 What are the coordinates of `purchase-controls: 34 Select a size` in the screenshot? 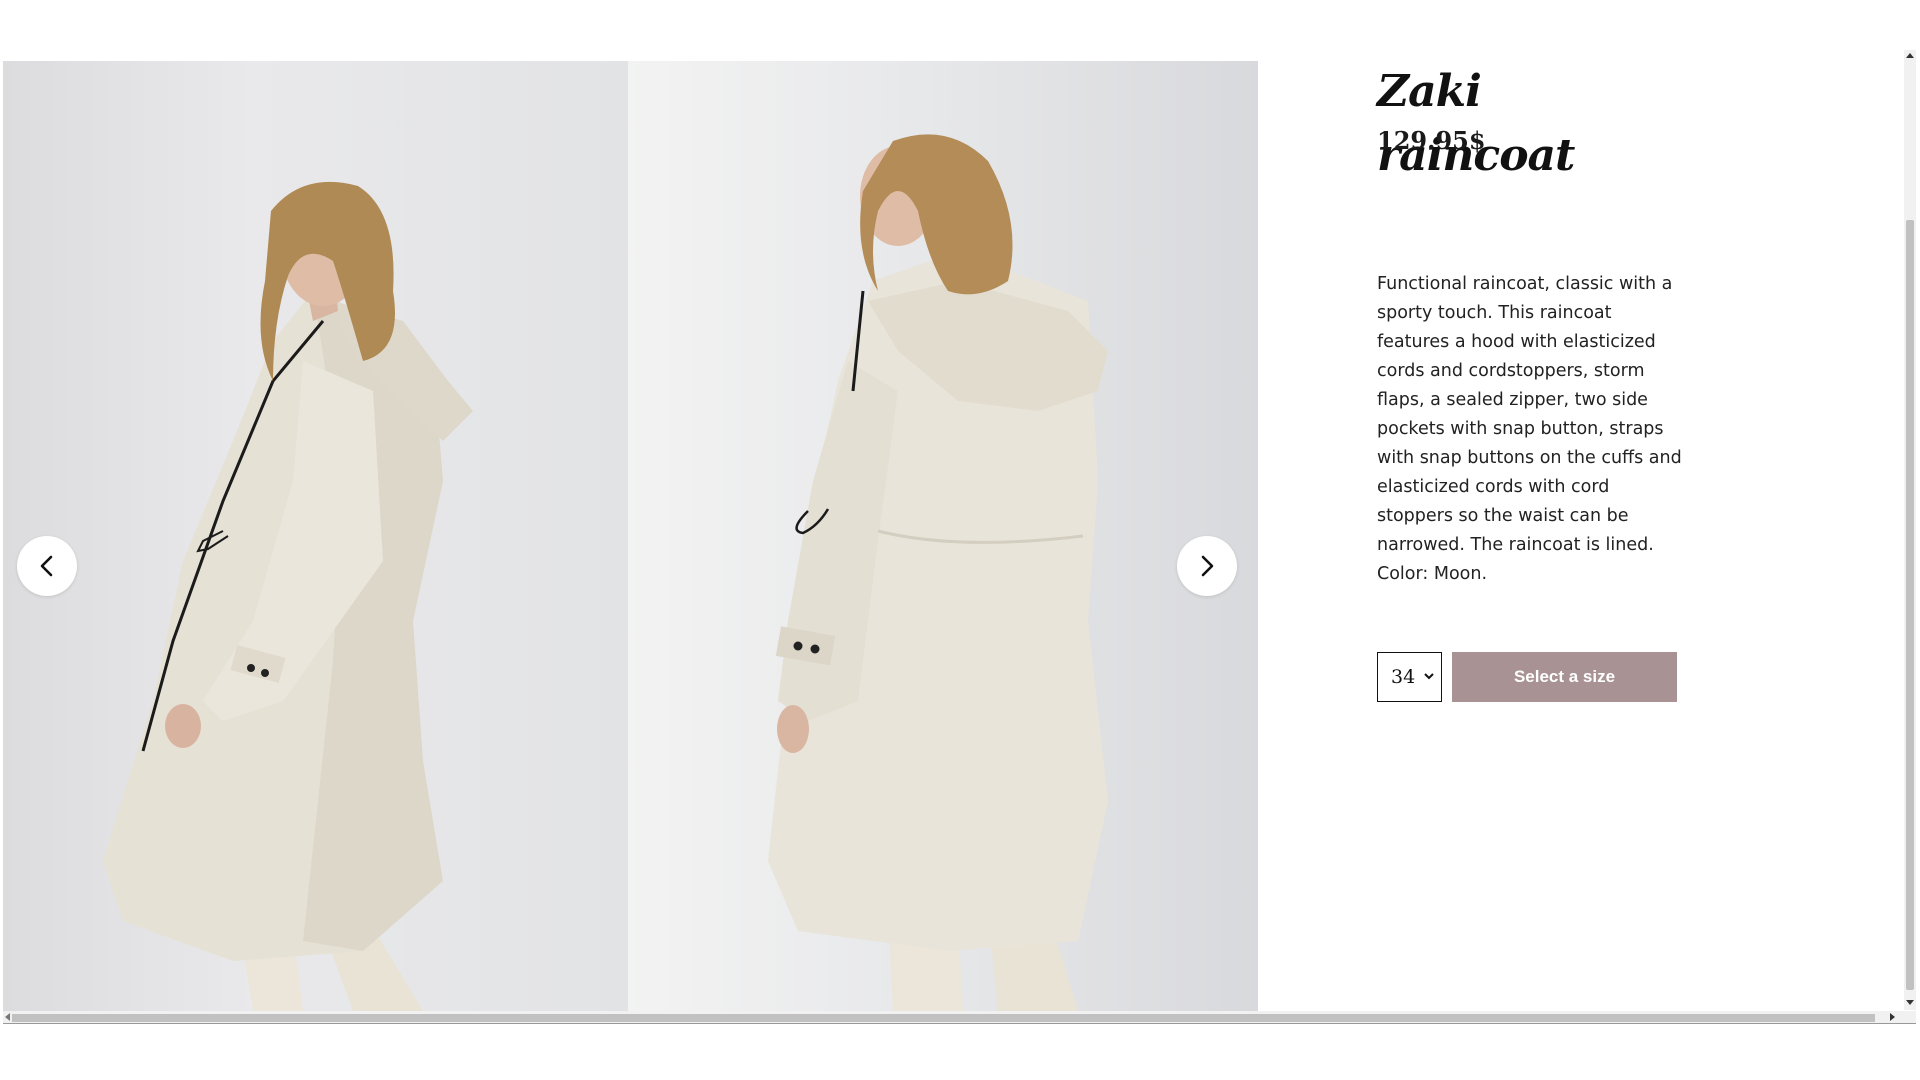 It's located at (1527, 677).